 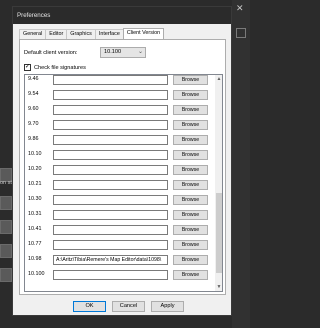 I want to click on list-item: 9.86 Browse, so click(x=118, y=138).